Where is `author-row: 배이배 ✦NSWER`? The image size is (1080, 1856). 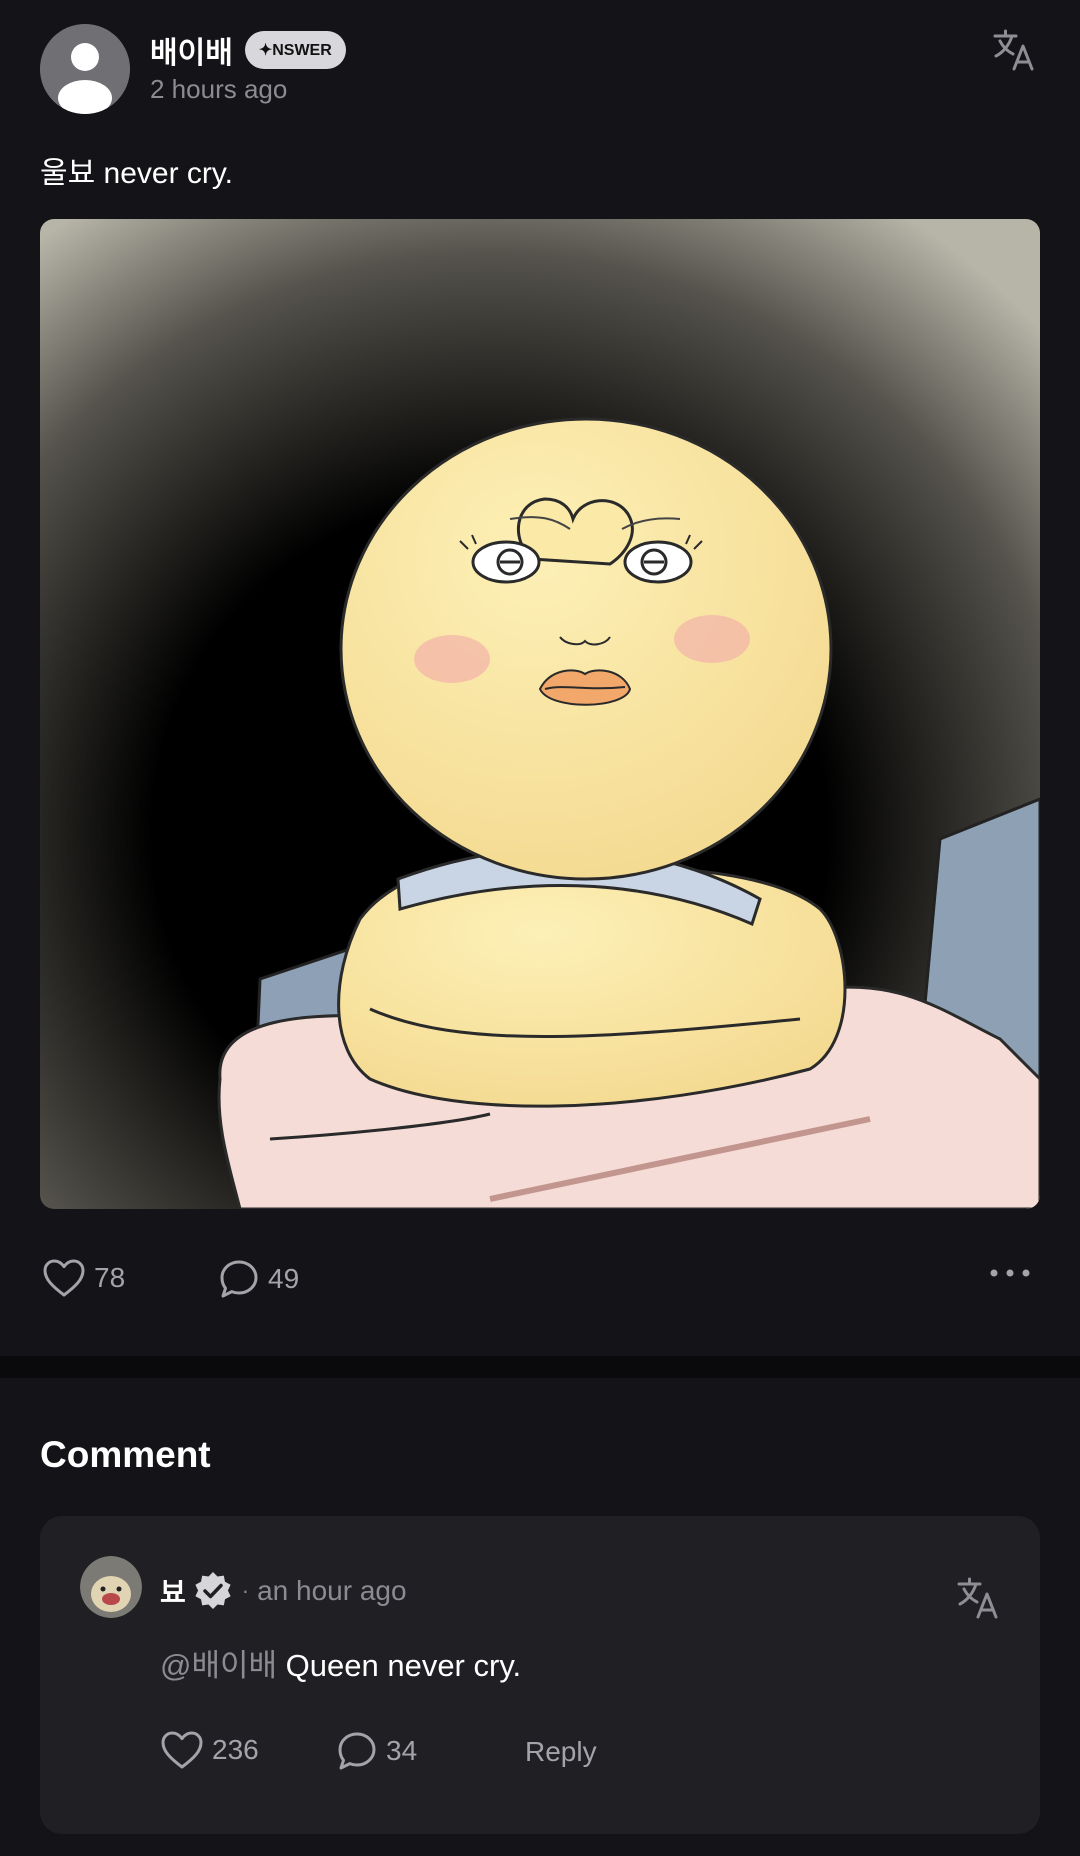
author-row: 배이배 ✦NSWER is located at coordinates (248, 50).